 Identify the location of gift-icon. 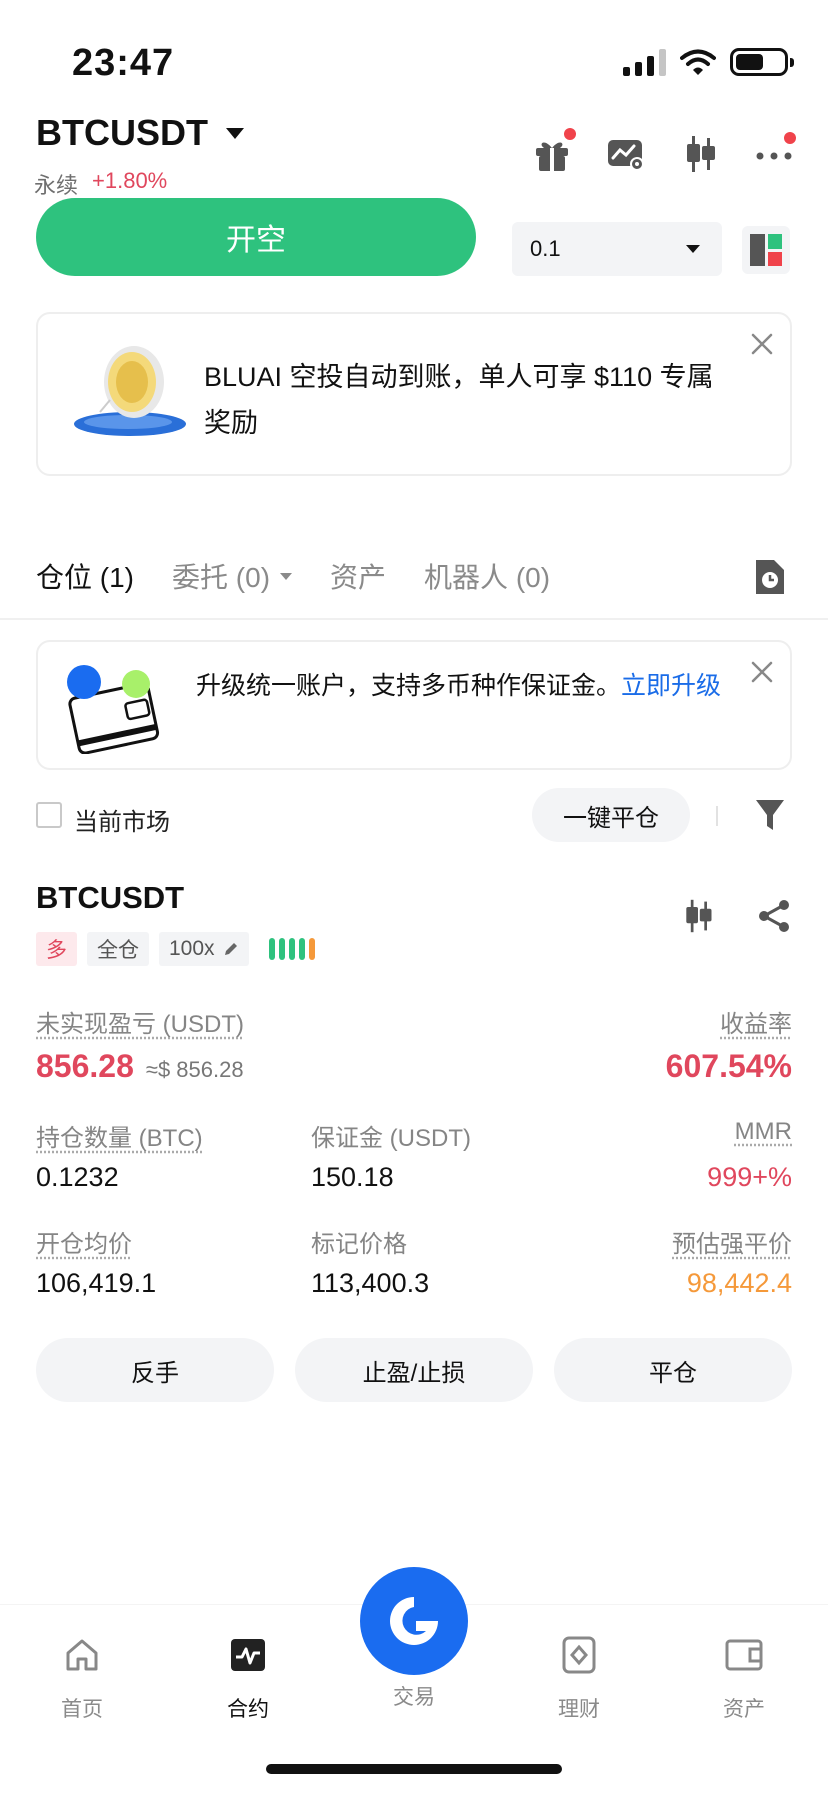
(554, 151).